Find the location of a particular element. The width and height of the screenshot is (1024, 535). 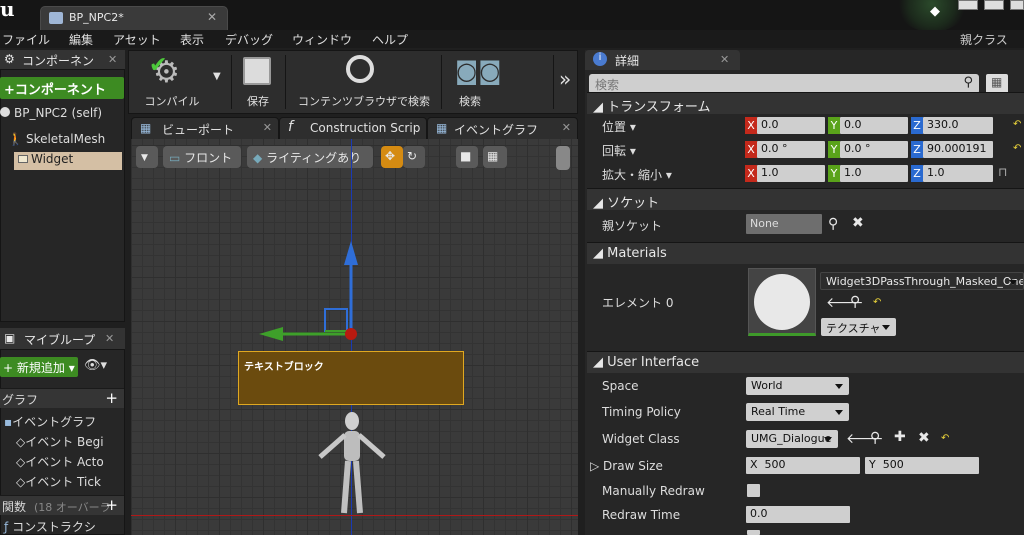

minimize-button is located at coordinates (968, 5).